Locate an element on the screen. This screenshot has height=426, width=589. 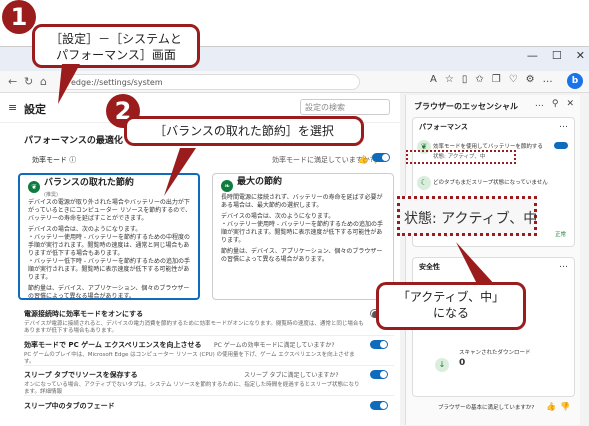
result-line1: 「アクティブ、中」 is located at coordinates (451, 297).